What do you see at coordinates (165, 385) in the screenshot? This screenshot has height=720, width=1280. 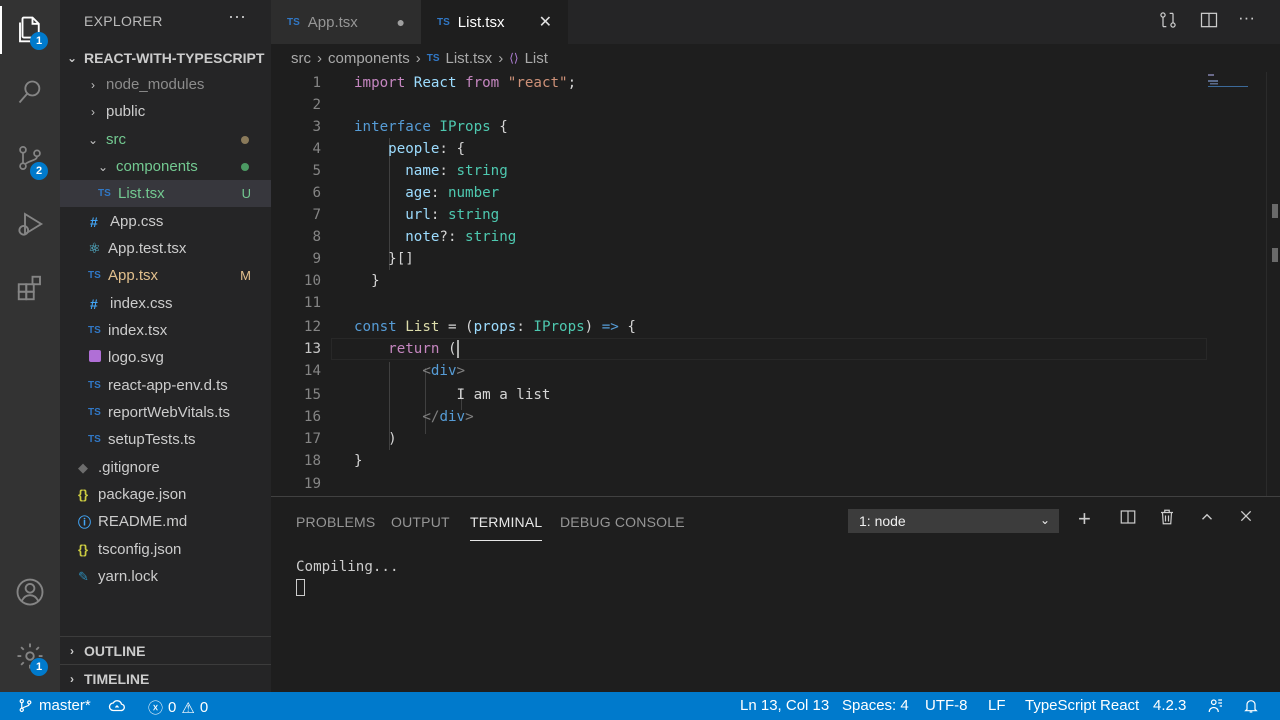 I see `tree-item-react-app-env: TS react-app-env.d.ts` at bounding box center [165, 385].